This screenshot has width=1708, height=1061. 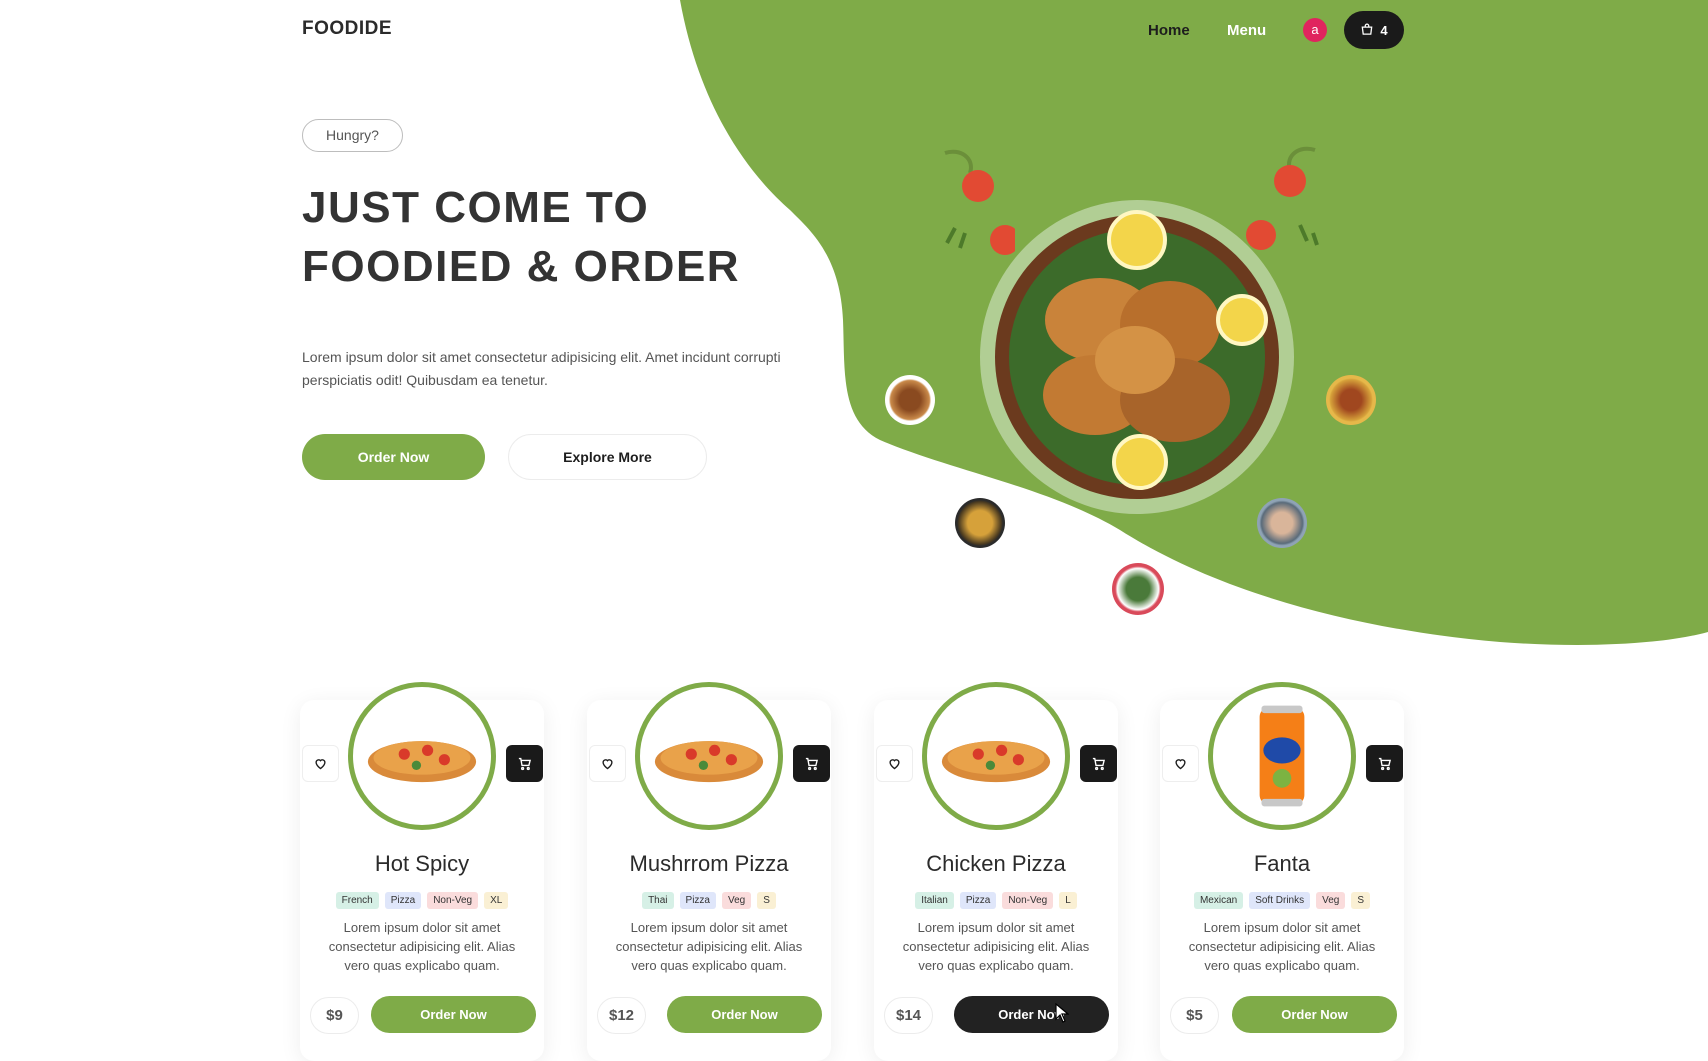 What do you see at coordinates (908, 1015) in the screenshot?
I see `product-price: $14` at bounding box center [908, 1015].